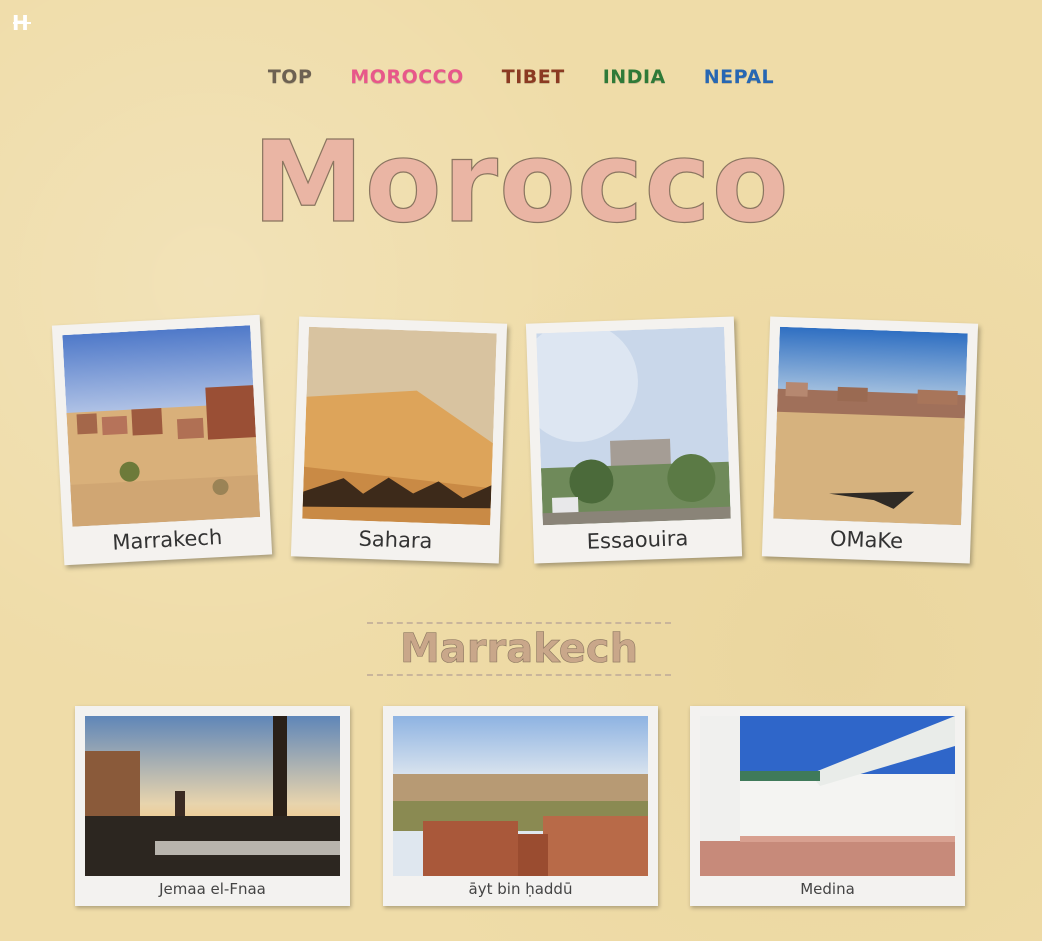 The width and height of the screenshot is (1042, 941). What do you see at coordinates (870, 426) in the screenshot?
I see `omake-thumbnail` at bounding box center [870, 426].